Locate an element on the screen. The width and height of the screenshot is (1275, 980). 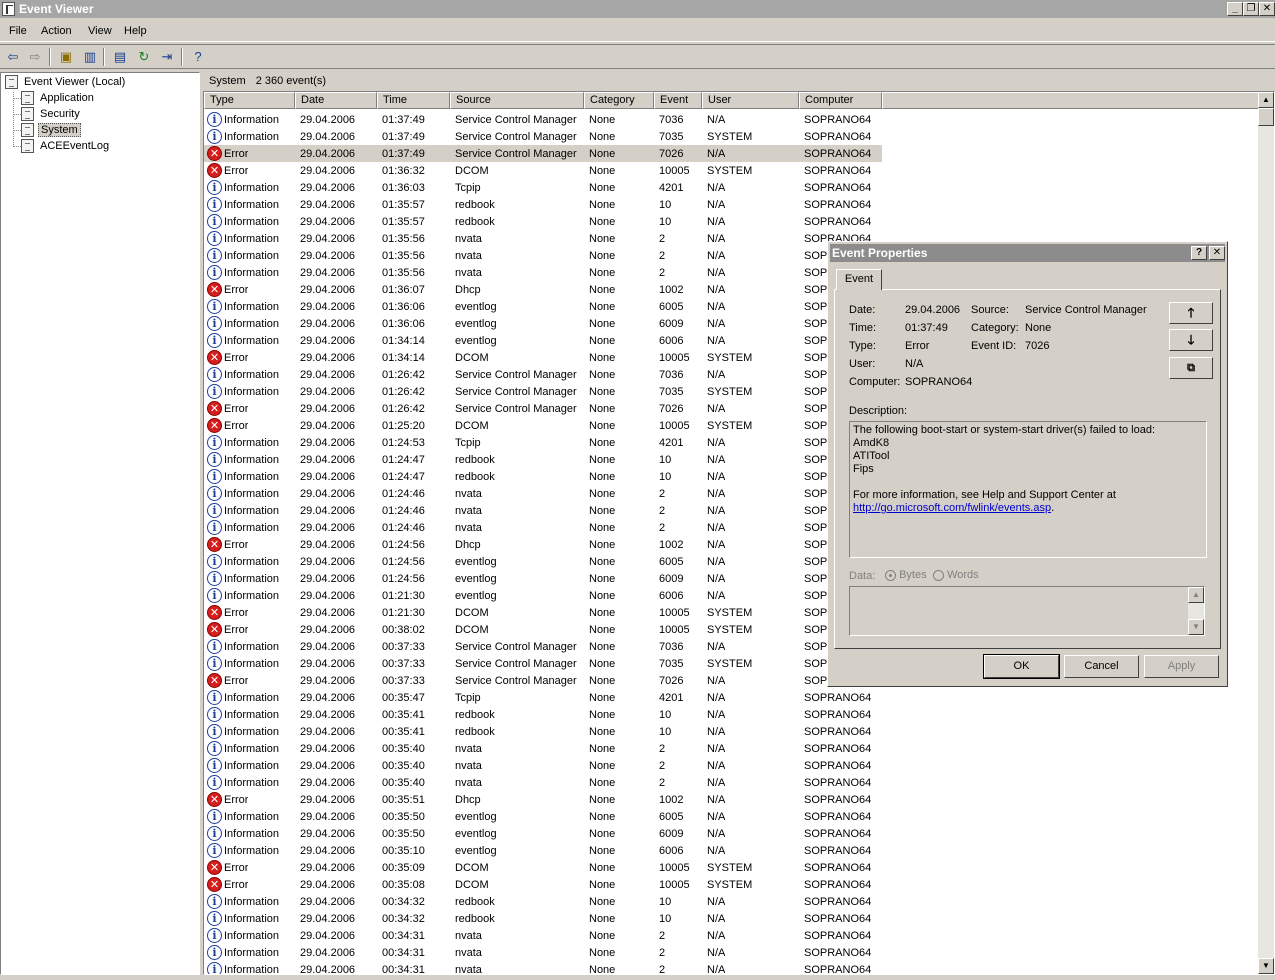
bytes-radio: Bytes is located at coordinates (906, 575).